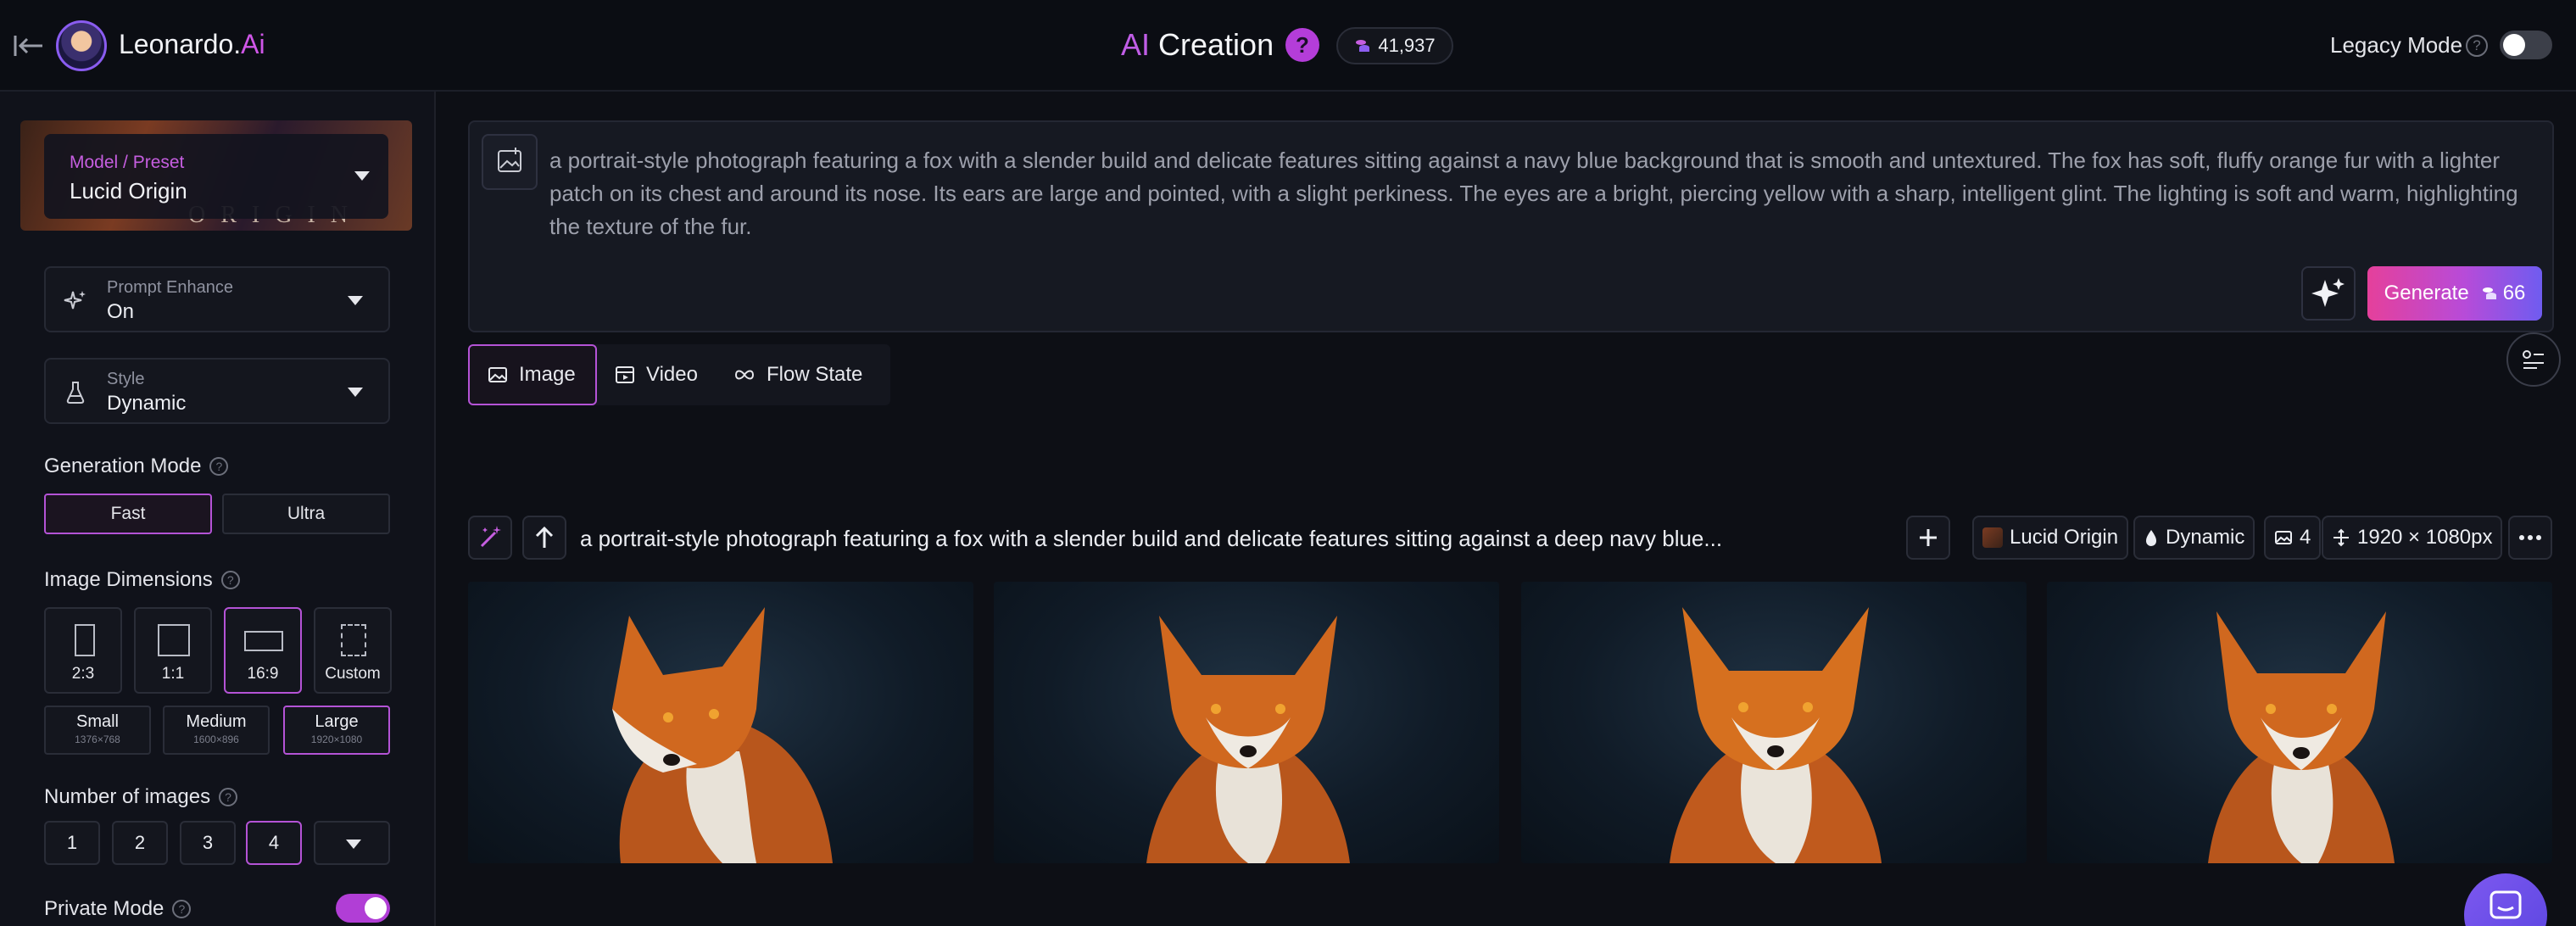  What do you see at coordinates (1212, 44) in the screenshot?
I see `page-title-text: Creation` at bounding box center [1212, 44].